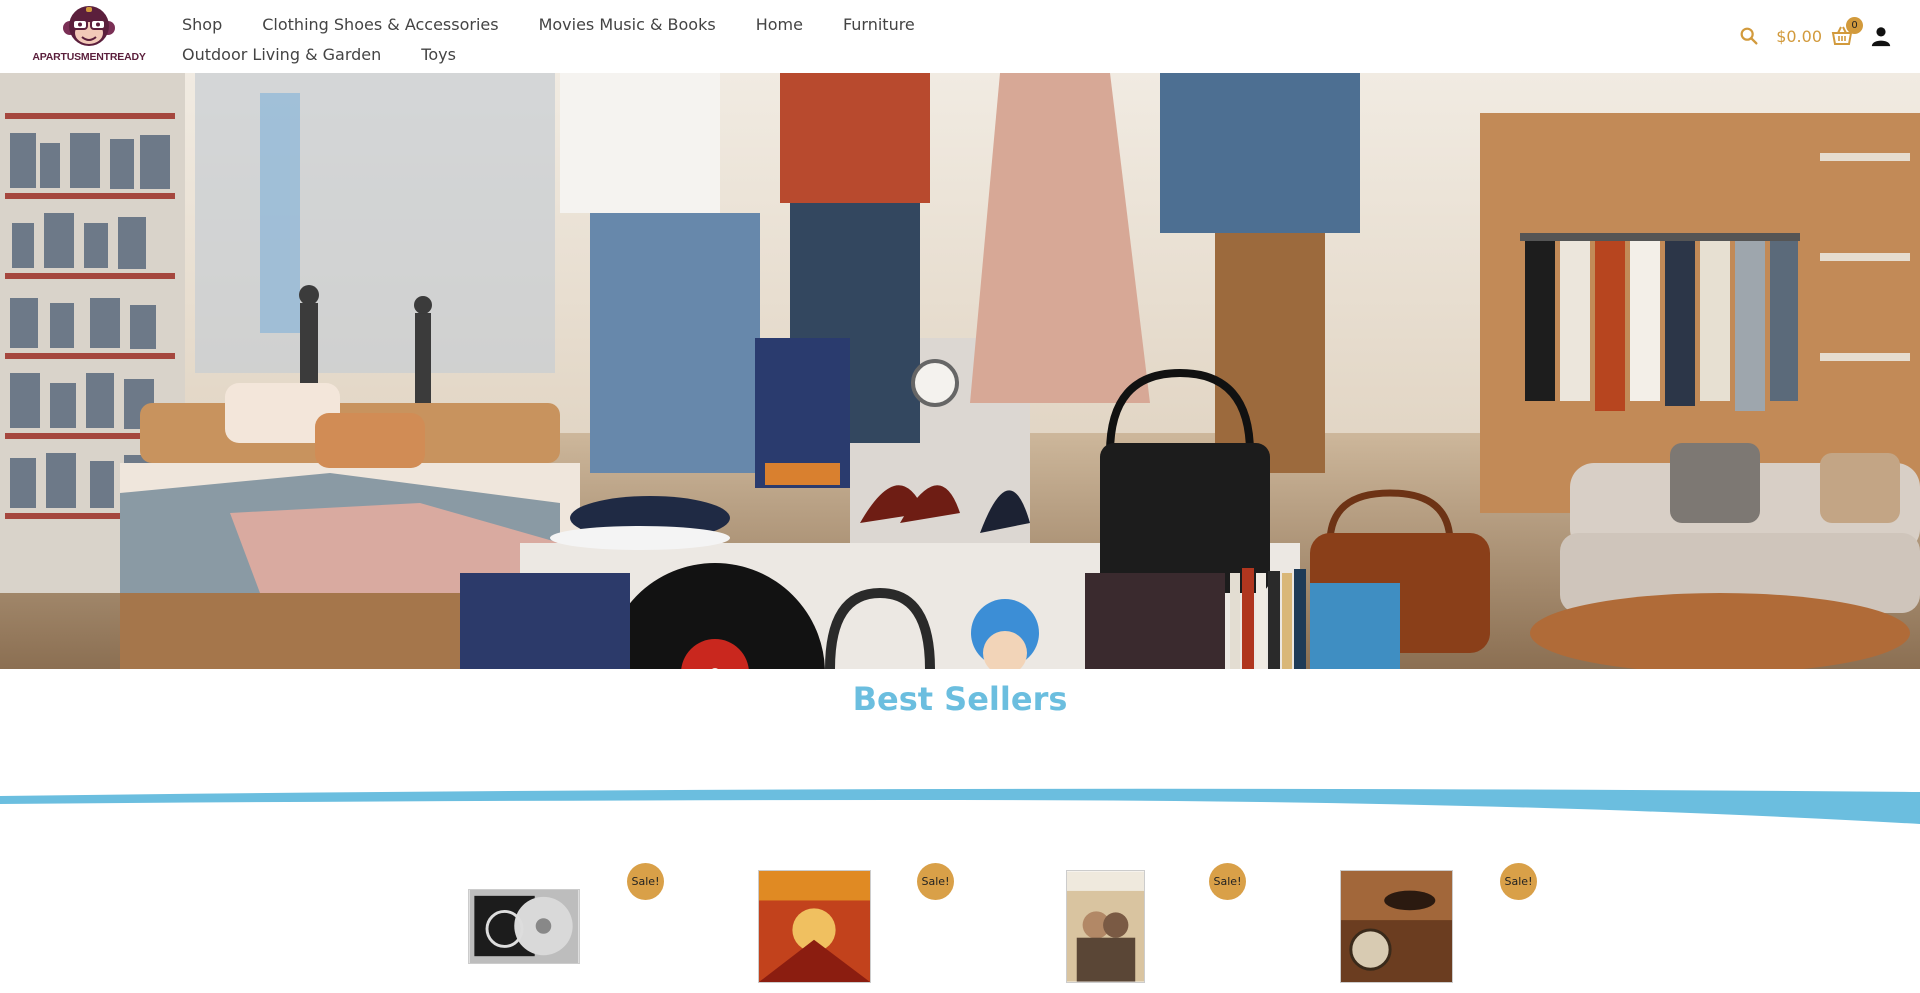 The width and height of the screenshot is (1920, 993). What do you see at coordinates (380, 24) in the screenshot?
I see `nav-item-clothing: Clothing Shoes & Accessories` at bounding box center [380, 24].